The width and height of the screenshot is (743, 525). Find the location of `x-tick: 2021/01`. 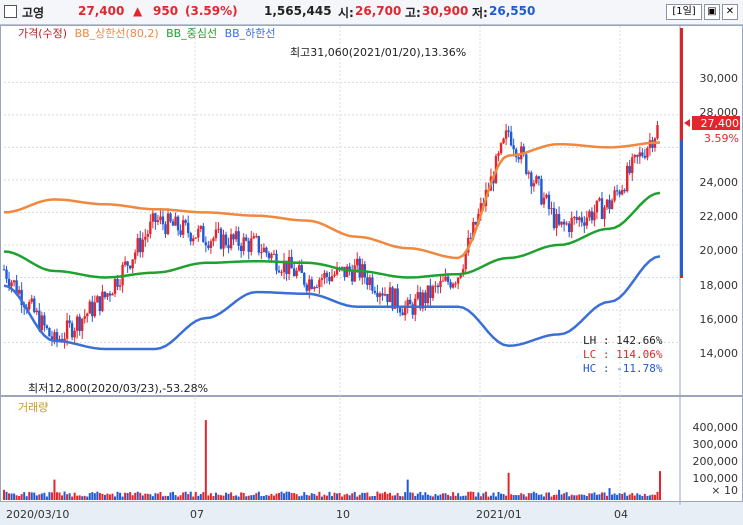

x-tick: 2021/01 is located at coordinates (499, 514).